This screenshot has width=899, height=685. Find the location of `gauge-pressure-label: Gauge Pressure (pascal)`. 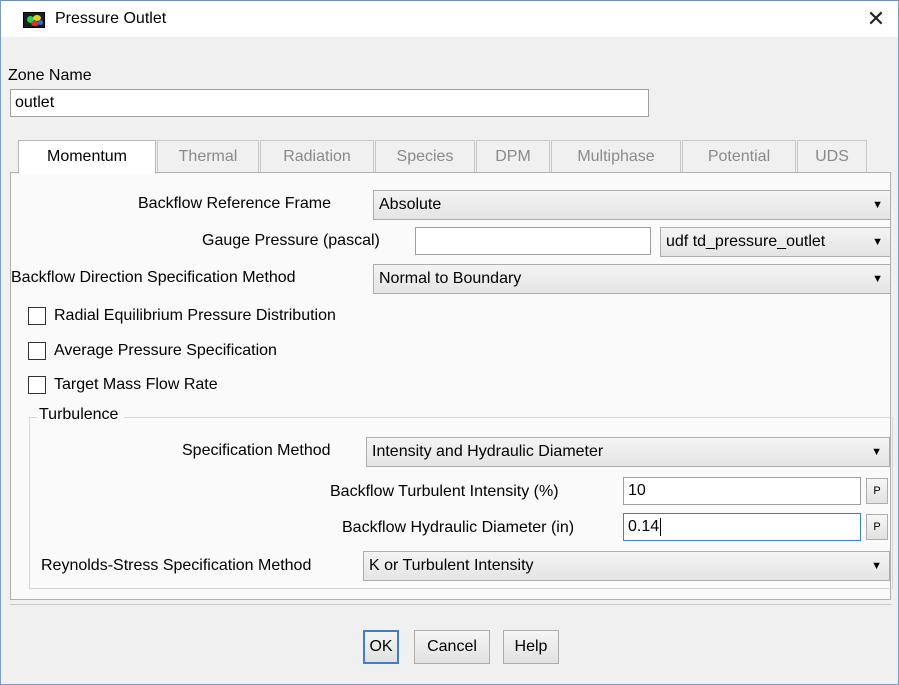

gauge-pressure-label: Gauge Pressure (pascal) is located at coordinates (291, 240).